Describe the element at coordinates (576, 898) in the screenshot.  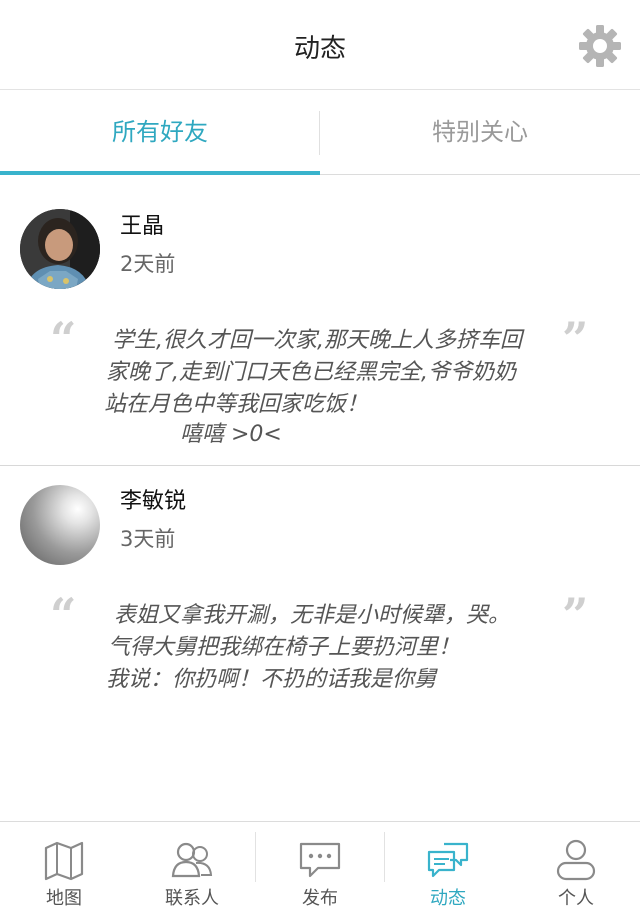
I see `nav-label-profile: 个人` at that location.